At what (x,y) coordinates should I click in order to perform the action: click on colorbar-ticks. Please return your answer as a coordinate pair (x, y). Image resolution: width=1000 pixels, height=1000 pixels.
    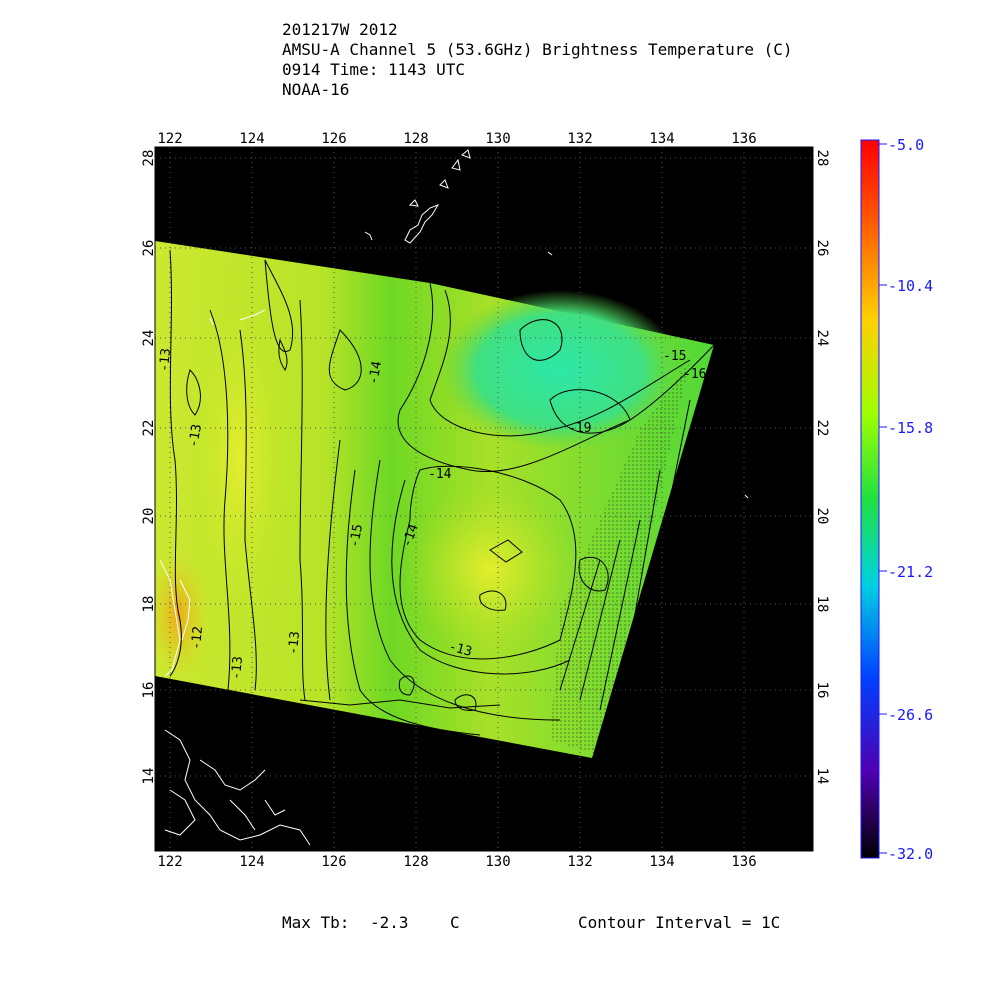
    Looking at the image, I should click on (883, 498).